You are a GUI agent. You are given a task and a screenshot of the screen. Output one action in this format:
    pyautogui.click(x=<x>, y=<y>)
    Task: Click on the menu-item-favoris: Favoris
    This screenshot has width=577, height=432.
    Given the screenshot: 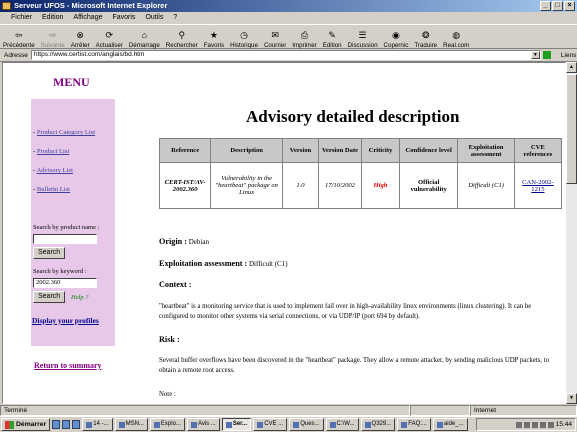 What is the action you would take?
    pyautogui.click(x=123, y=18)
    